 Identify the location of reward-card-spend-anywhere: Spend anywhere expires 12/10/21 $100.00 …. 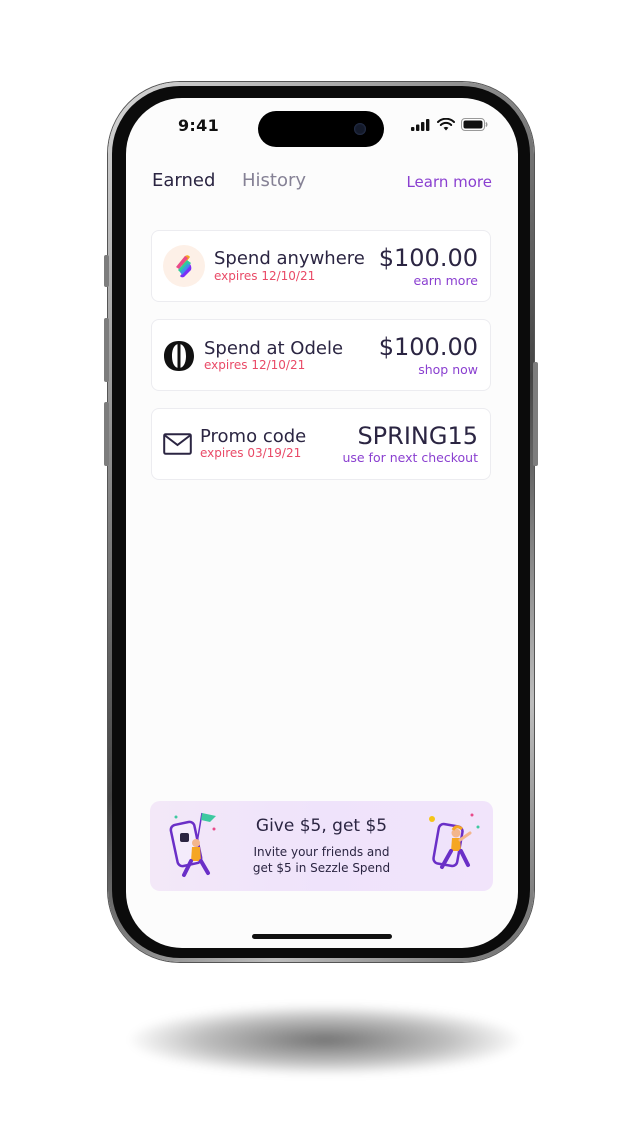
(321, 266).